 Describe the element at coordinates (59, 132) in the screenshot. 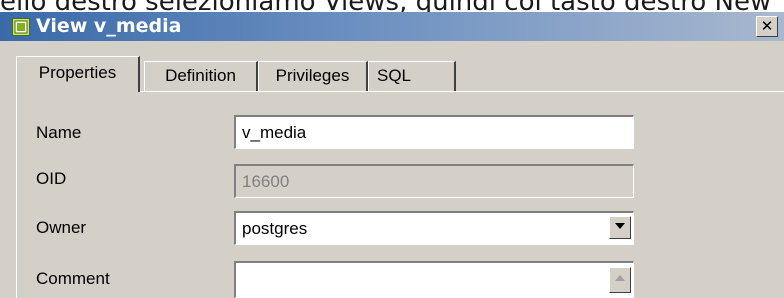

I see `name-label: Name` at that location.